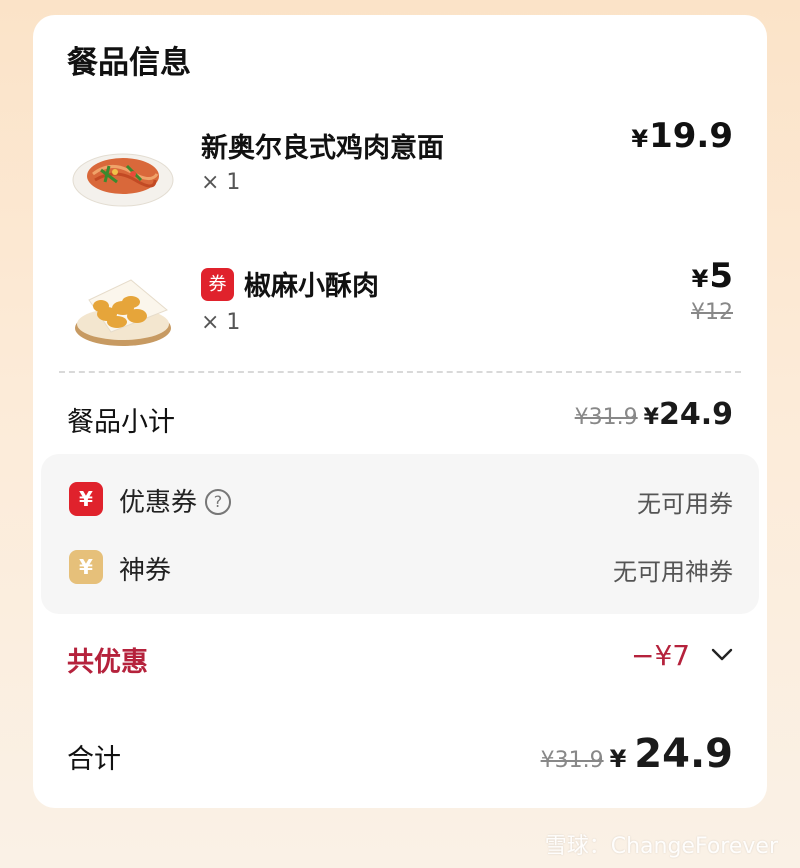 This screenshot has height=868, width=800. What do you see at coordinates (217, 284) in the screenshot?
I see `coupon-tag: 券` at bounding box center [217, 284].